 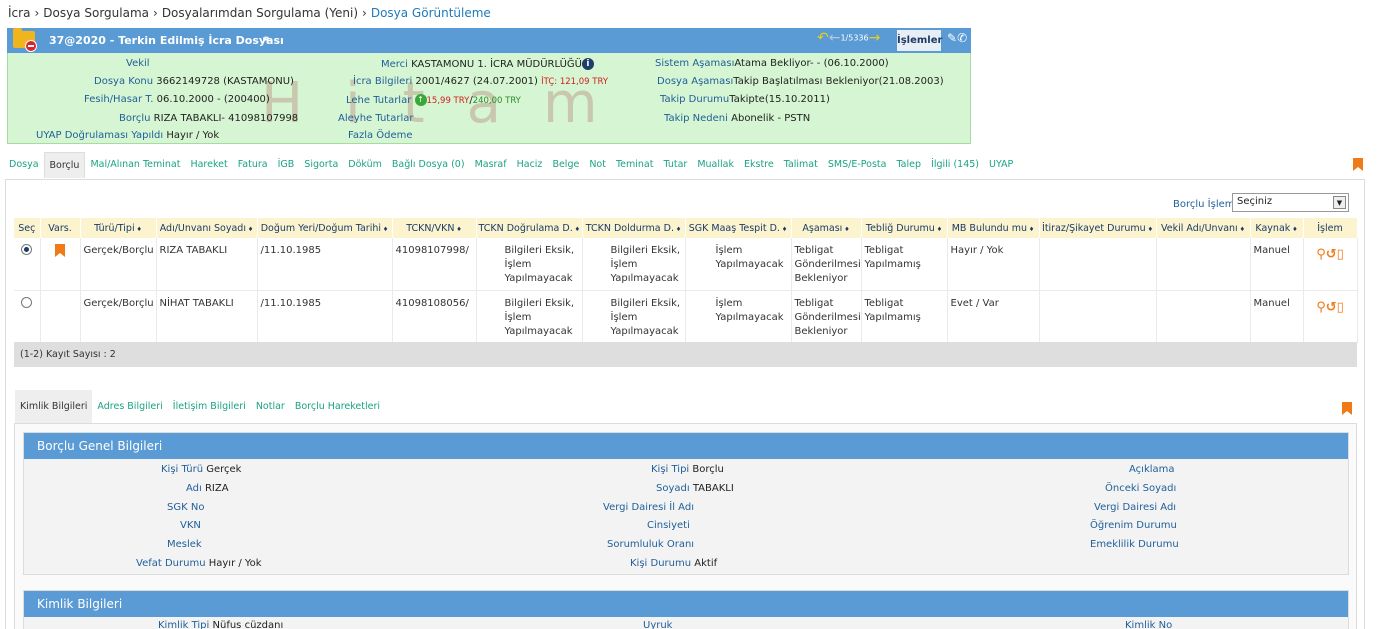 What do you see at coordinates (759, 165) in the screenshot?
I see `tab-ekstre: Ekstre` at bounding box center [759, 165].